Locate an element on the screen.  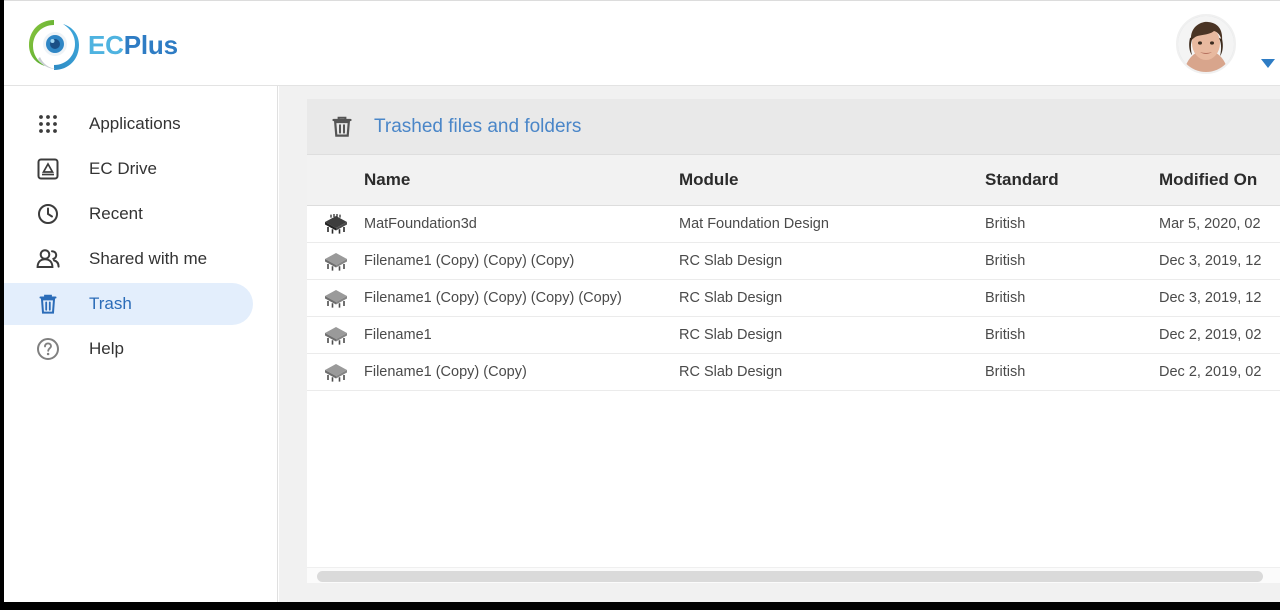
drive-icon is located at coordinates (48, 169).